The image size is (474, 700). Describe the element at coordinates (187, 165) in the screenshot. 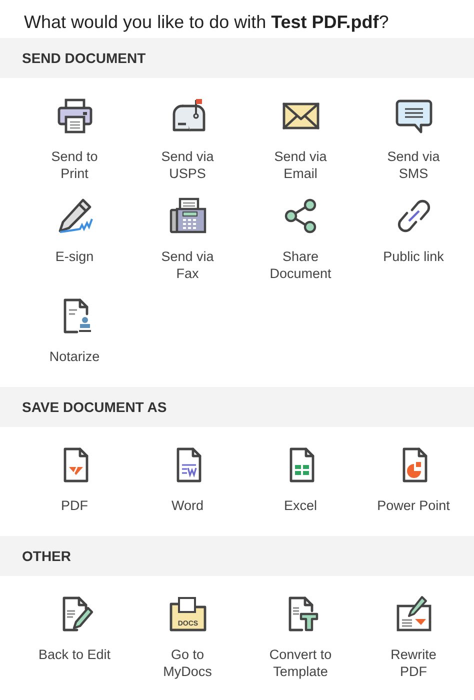

I see `action-label: Send via USPS` at that location.